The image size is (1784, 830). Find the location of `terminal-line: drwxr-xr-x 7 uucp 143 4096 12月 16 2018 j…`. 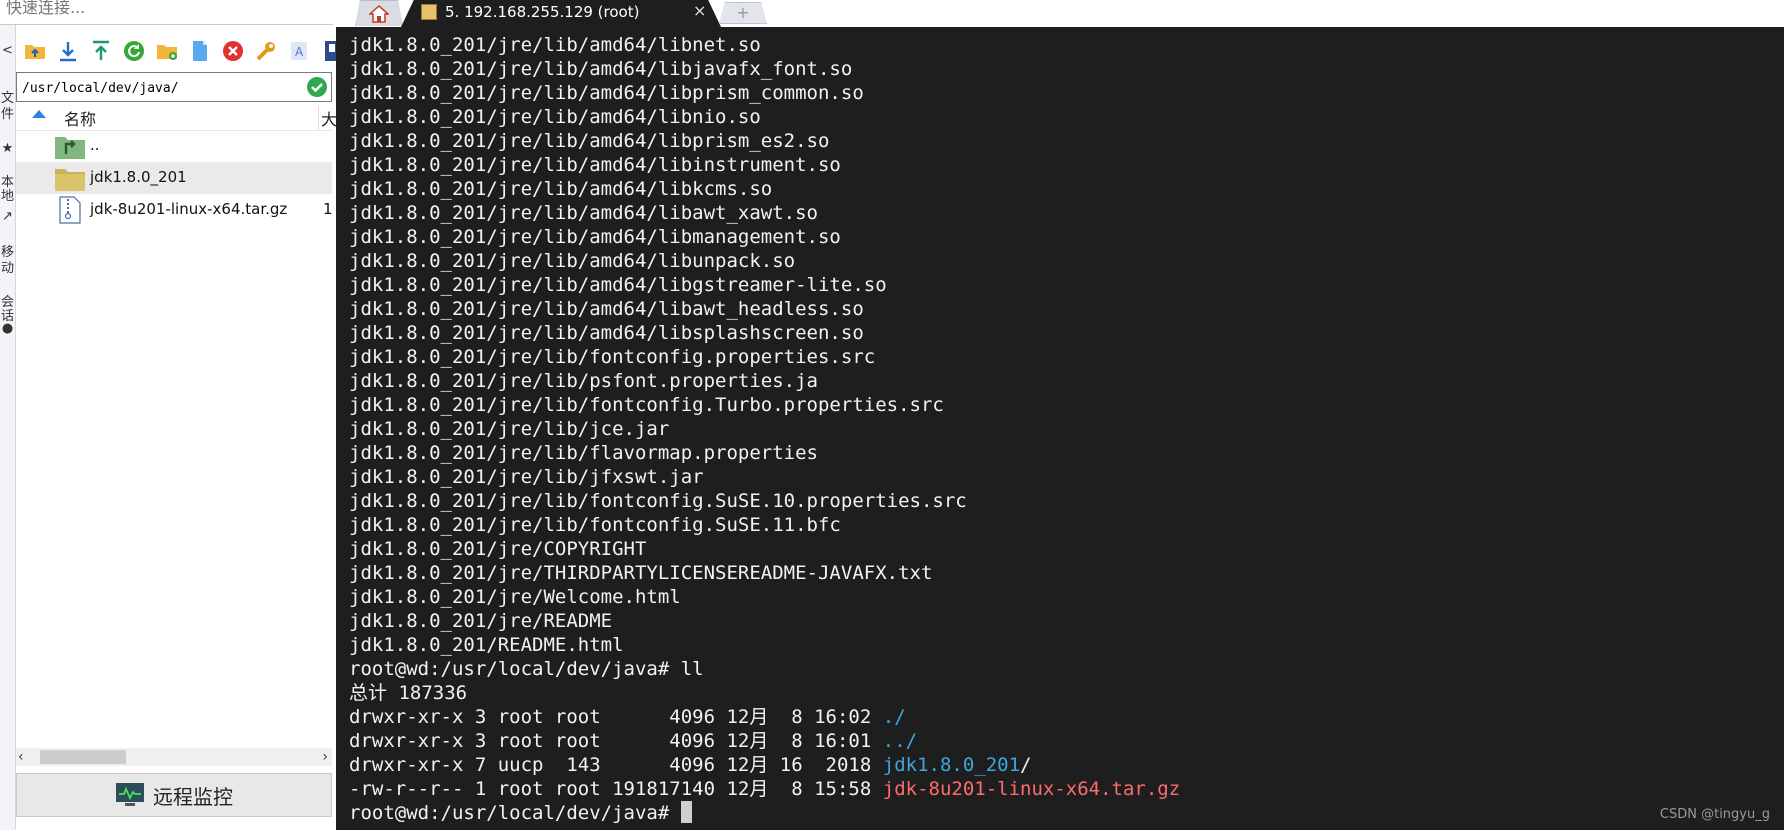

terminal-line: drwxr-xr-x 7 uucp 143 4096 12月 16 2018 j… is located at coordinates (764, 765).